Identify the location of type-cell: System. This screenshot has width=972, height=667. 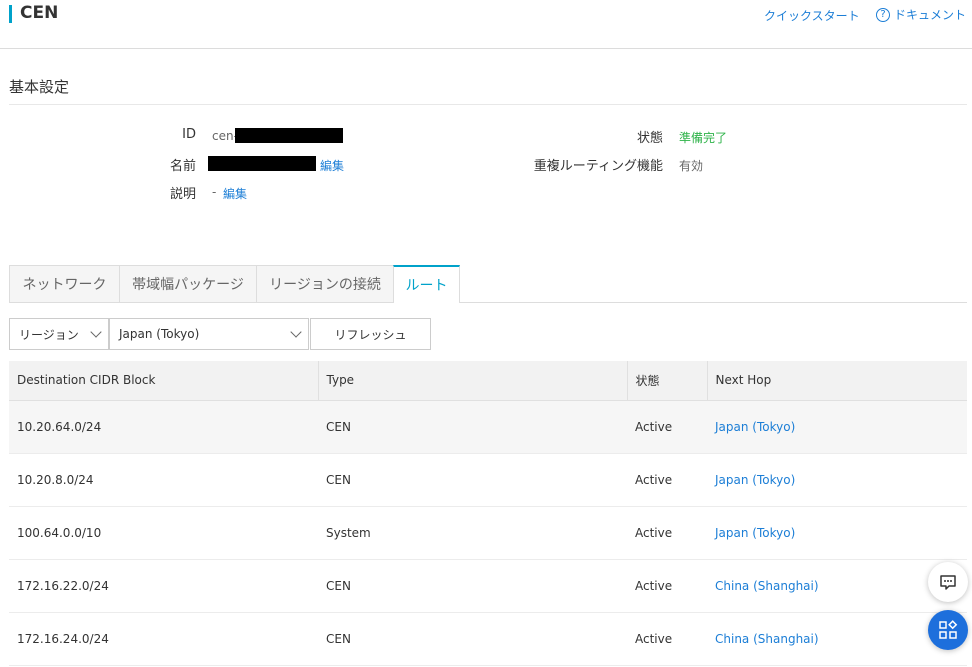
(472, 533).